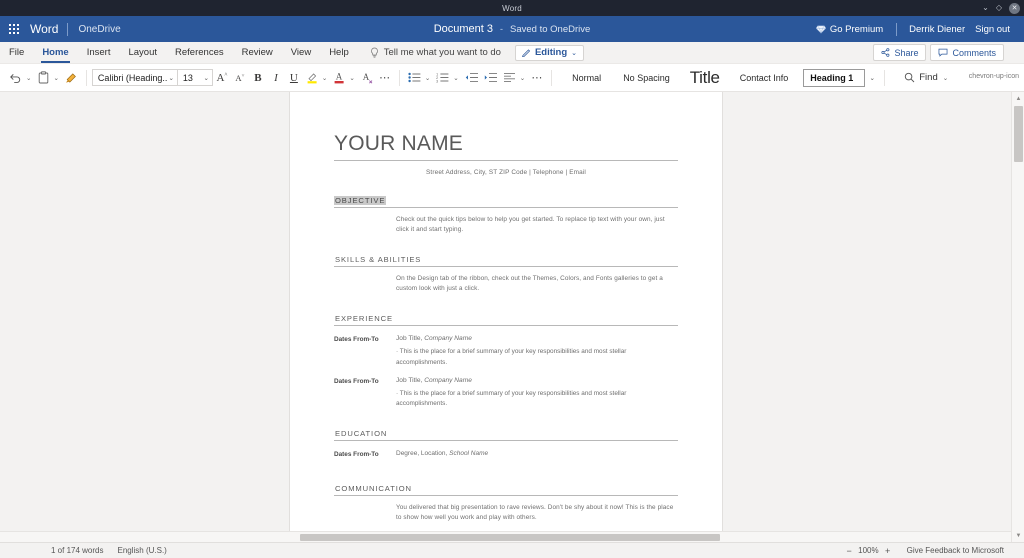 The width and height of the screenshot is (1024, 558). What do you see at coordinates (506, 320) in the screenshot?
I see `section-heading-experience: EXPERIENCE` at bounding box center [506, 320].